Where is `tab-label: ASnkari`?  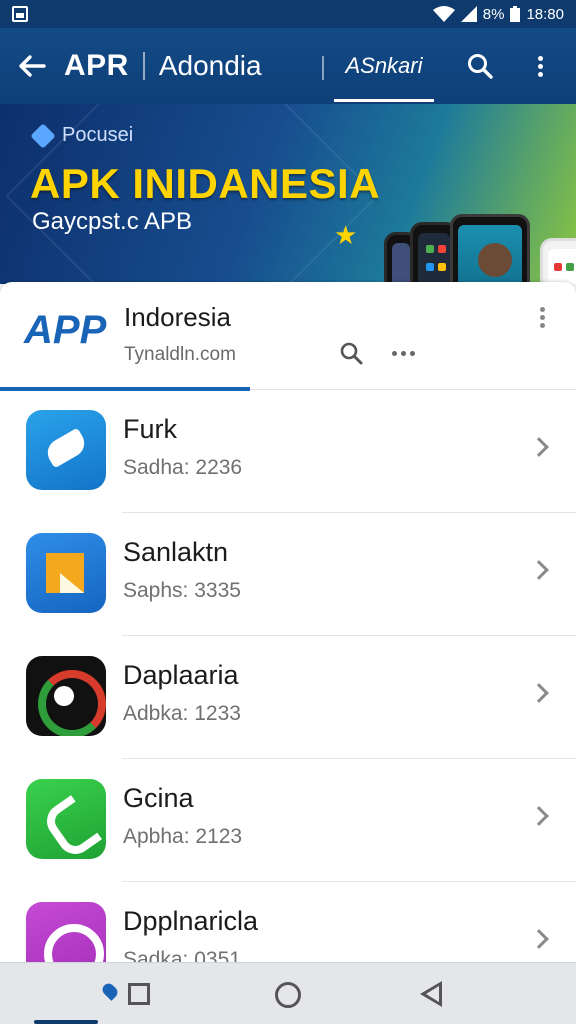 tab-label: ASnkari is located at coordinates (384, 65).